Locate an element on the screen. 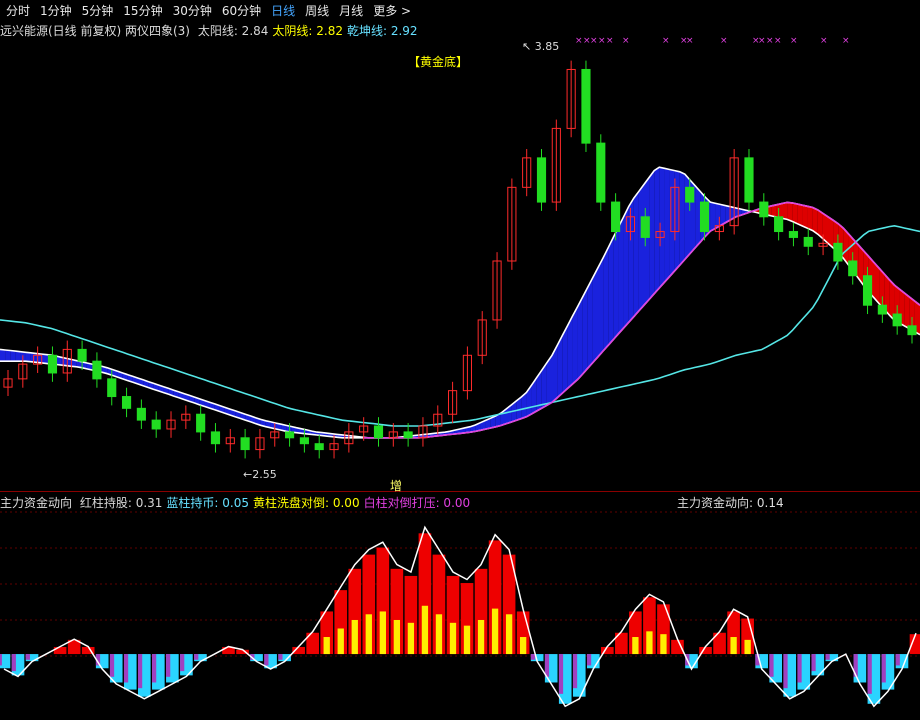 This screenshot has width=920, height=720. red-hold-bar is located at coordinates (60, 650).